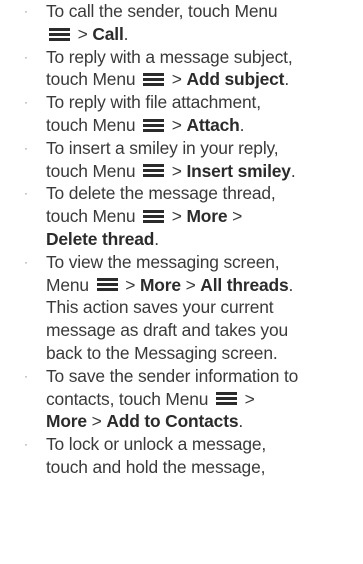 Image resolution: width=363 pixels, height=564 pixels. Describe the element at coordinates (244, 284) in the screenshot. I see `menu-option-all-threads: All threads` at that location.